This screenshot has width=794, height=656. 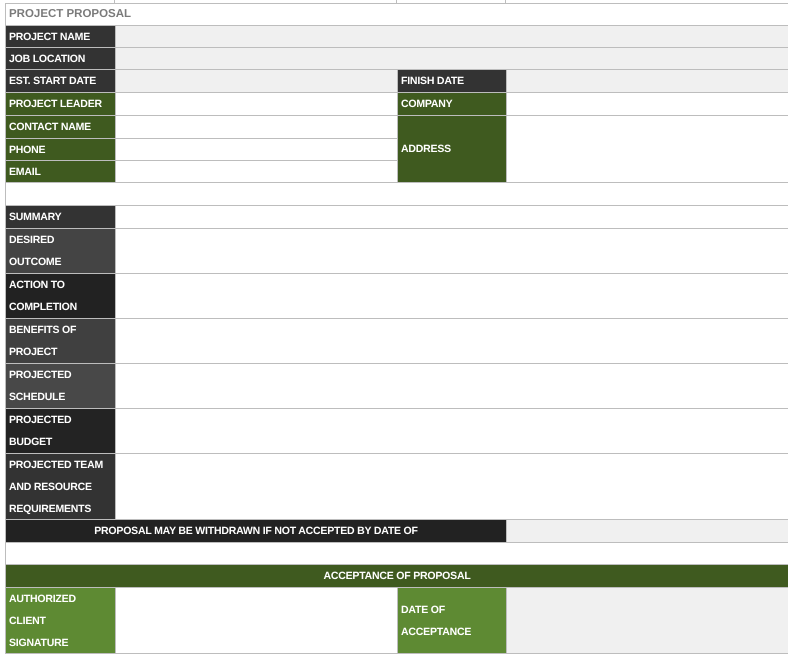 What do you see at coordinates (452, 149) in the screenshot?
I see `field-label: ADDRESS` at bounding box center [452, 149].